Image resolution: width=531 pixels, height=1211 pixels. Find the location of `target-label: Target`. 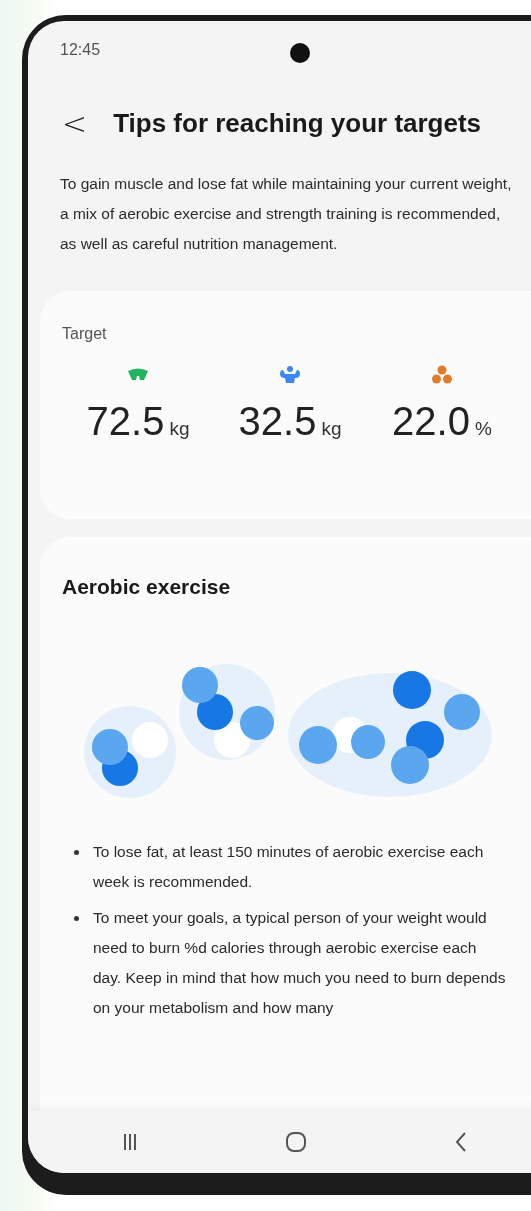

target-label: Target is located at coordinates (84, 334).